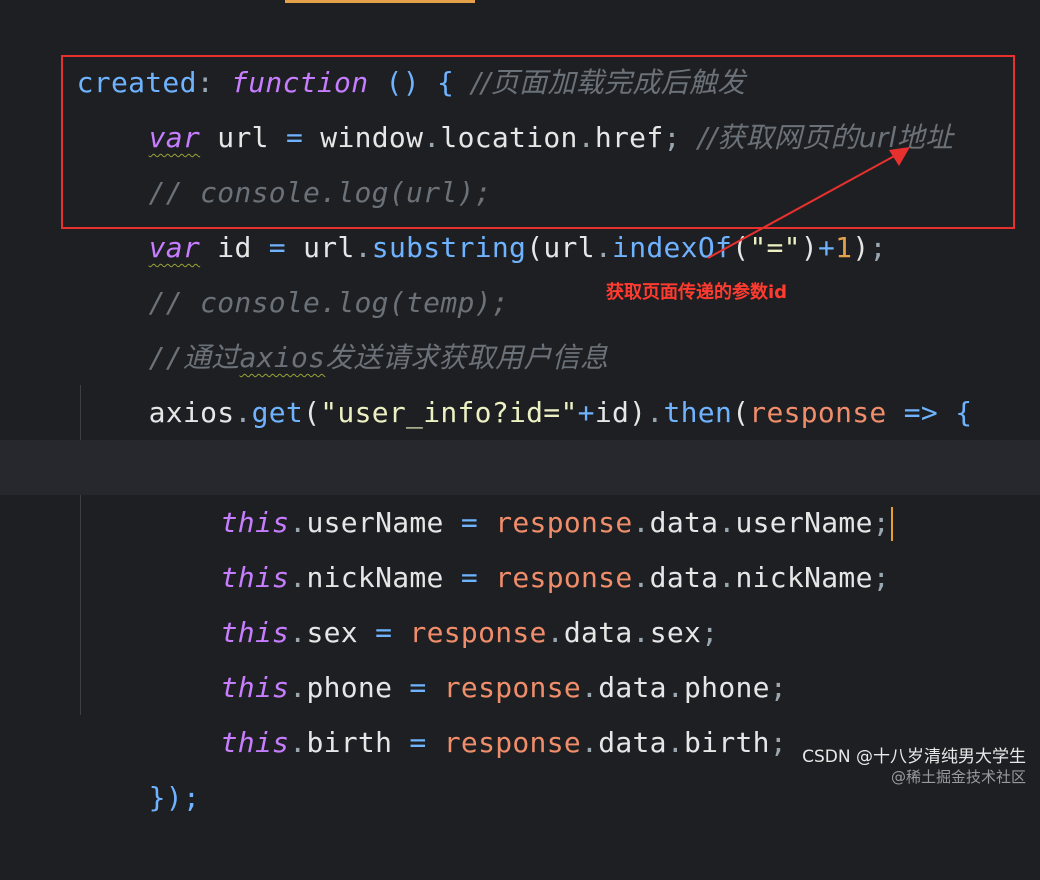 The width and height of the screenshot is (1040, 880). Describe the element at coordinates (697, 292) in the screenshot. I see `annotation-label: 获取页面传递的参数id` at that location.